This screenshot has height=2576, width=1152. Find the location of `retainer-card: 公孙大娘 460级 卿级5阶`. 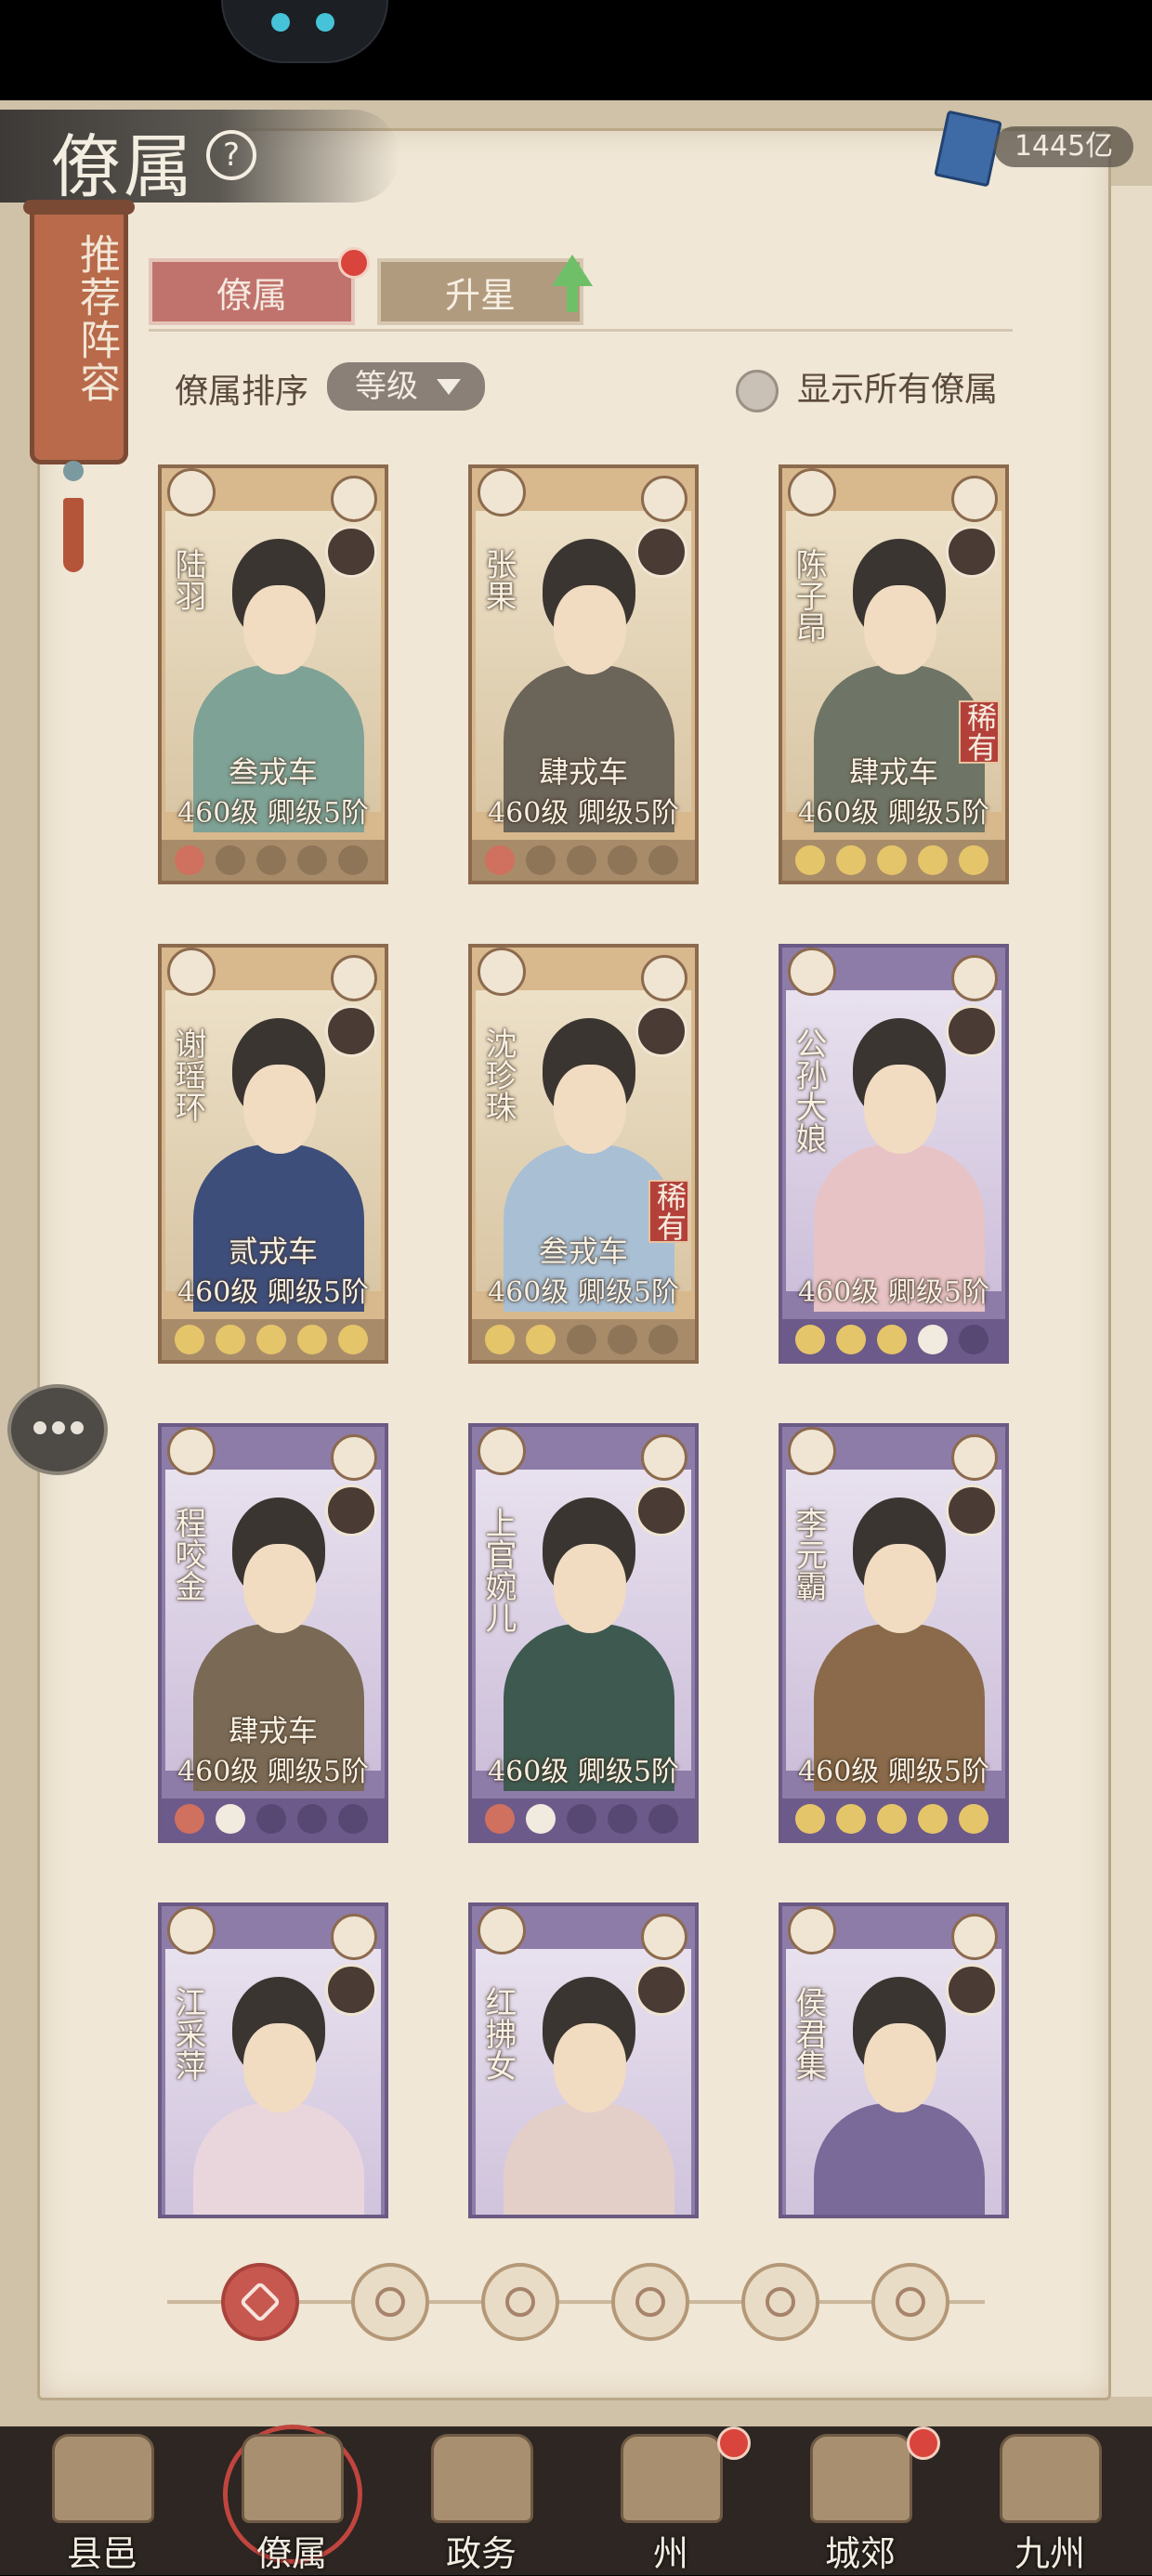

retainer-card: 公孙大娘 460级 卿级5阶 is located at coordinates (894, 1154).